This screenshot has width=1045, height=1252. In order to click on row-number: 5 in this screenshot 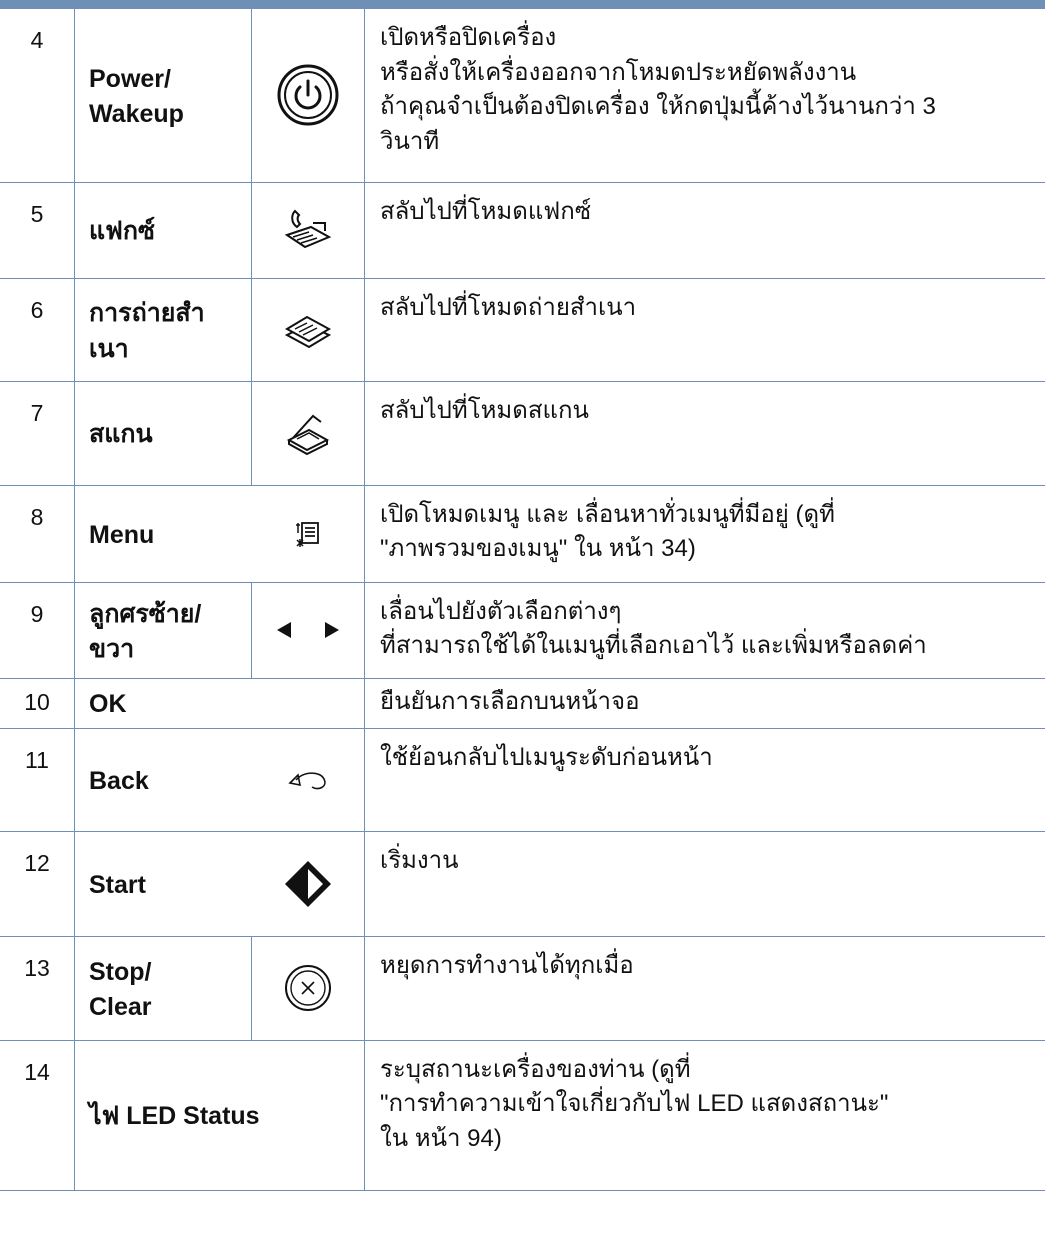, I will do `click(37, 230)`.